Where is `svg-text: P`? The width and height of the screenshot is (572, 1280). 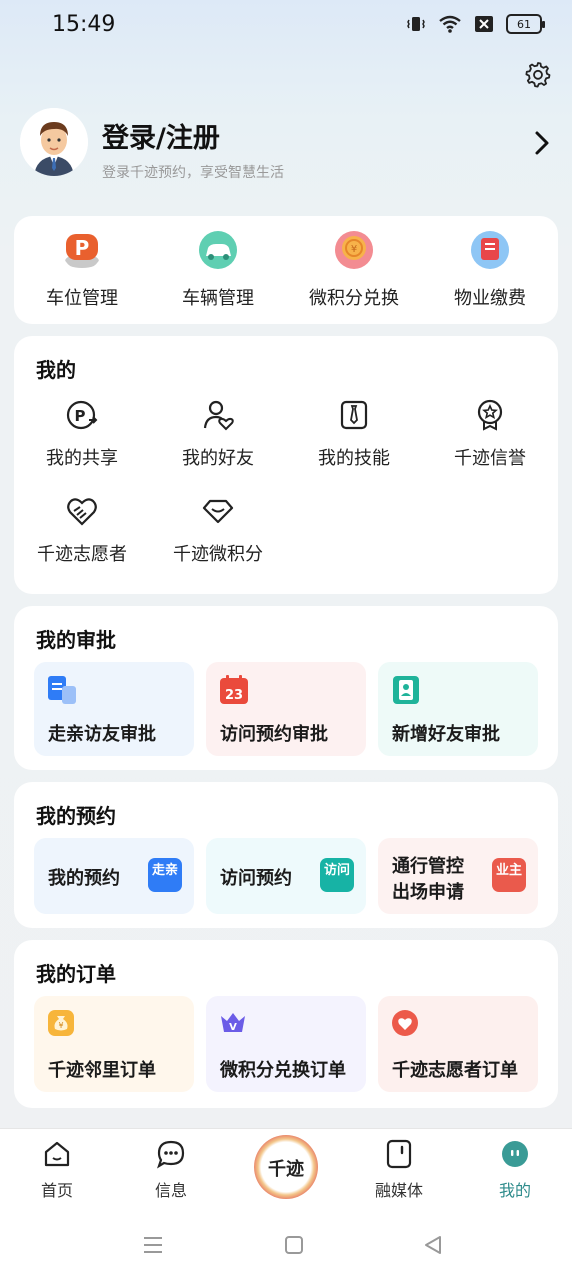
svg-text: P is located at coordinates (82, 248).